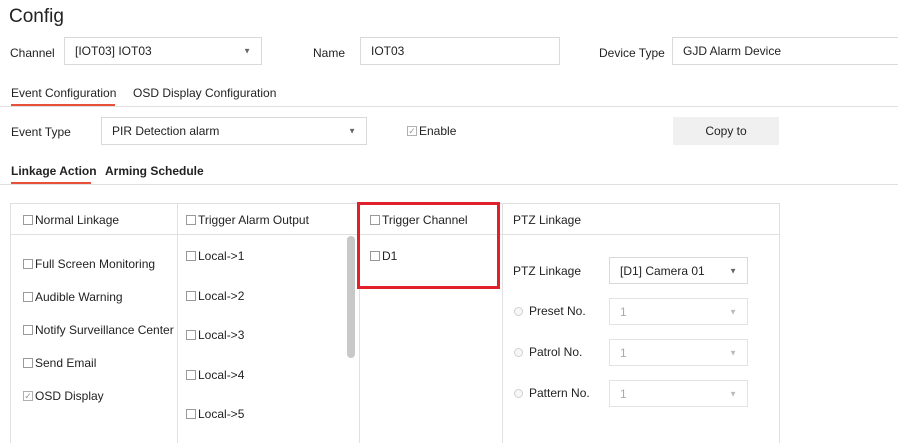  Describe the element at coordinates (449, 184) in the screenshot. I see `subtab-divider` at that location.